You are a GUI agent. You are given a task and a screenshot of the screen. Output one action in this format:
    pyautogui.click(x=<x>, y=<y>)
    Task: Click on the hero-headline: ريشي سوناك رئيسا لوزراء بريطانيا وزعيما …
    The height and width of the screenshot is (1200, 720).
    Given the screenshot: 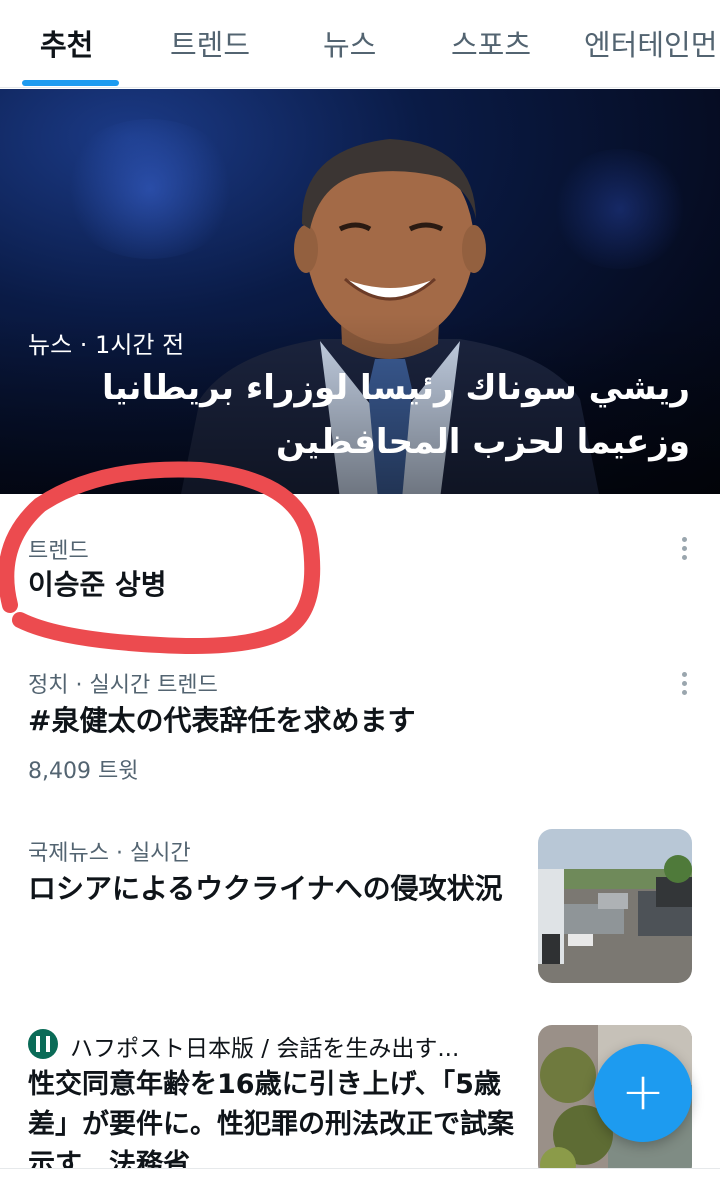 What is the action you would take?
    pyautogui.click(x=390, y=415)
    